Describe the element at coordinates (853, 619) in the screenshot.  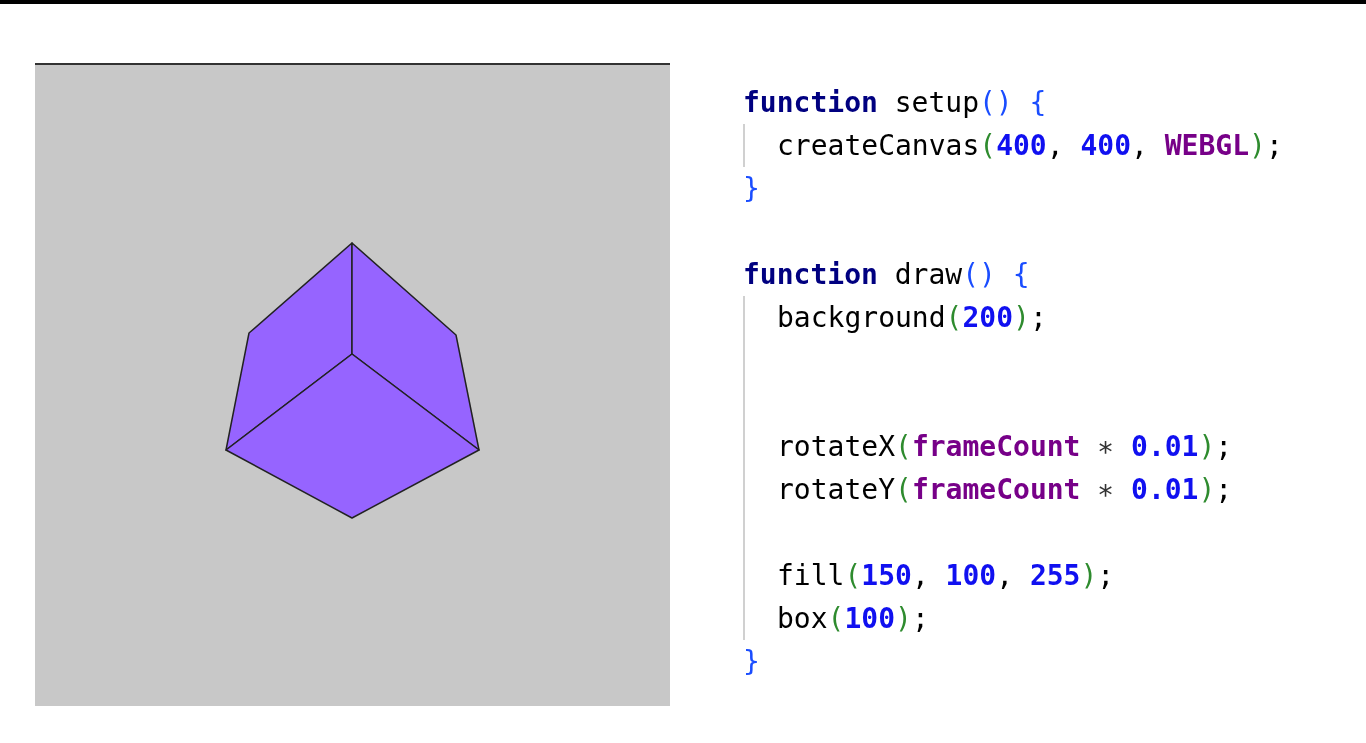
I see `code-line: box(100);` at that location.